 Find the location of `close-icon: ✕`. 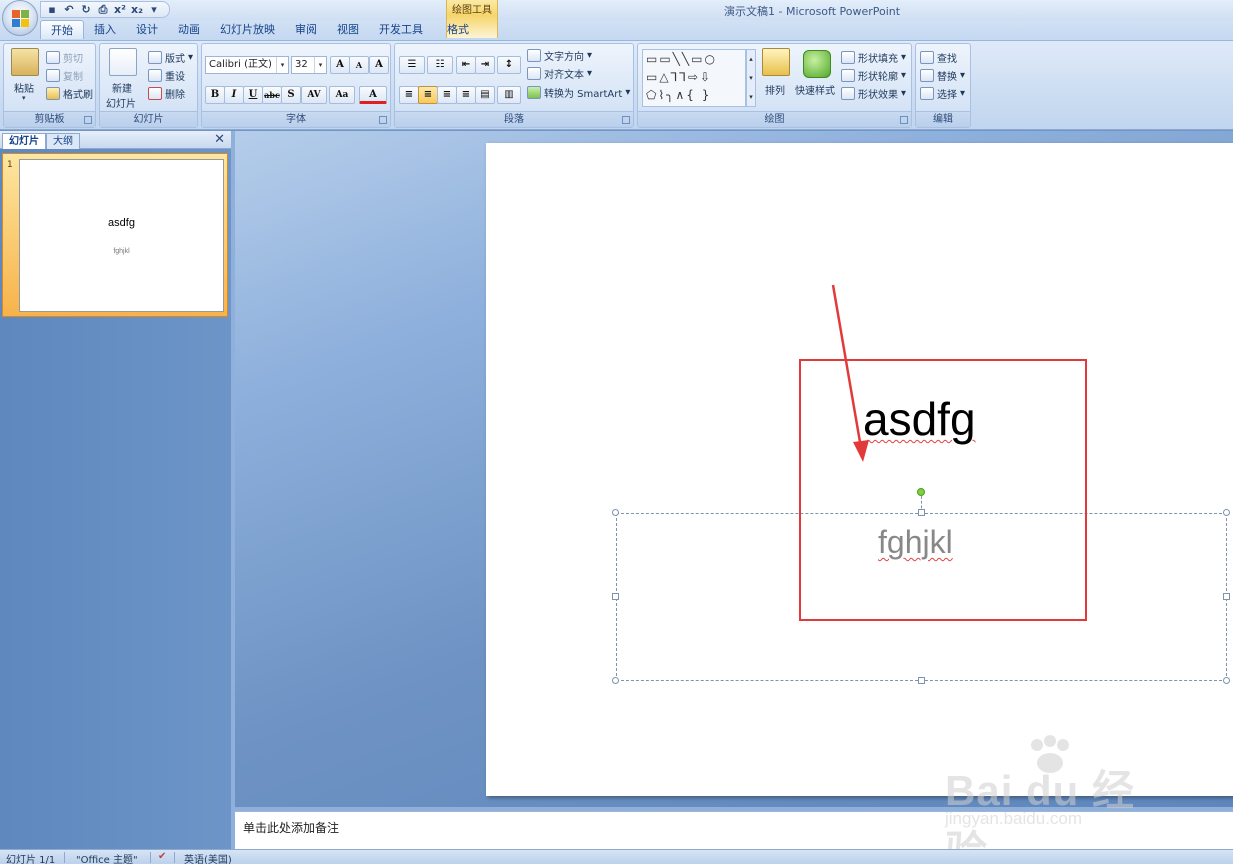

close-icon: ✕ is located at coordinates (219, 139).